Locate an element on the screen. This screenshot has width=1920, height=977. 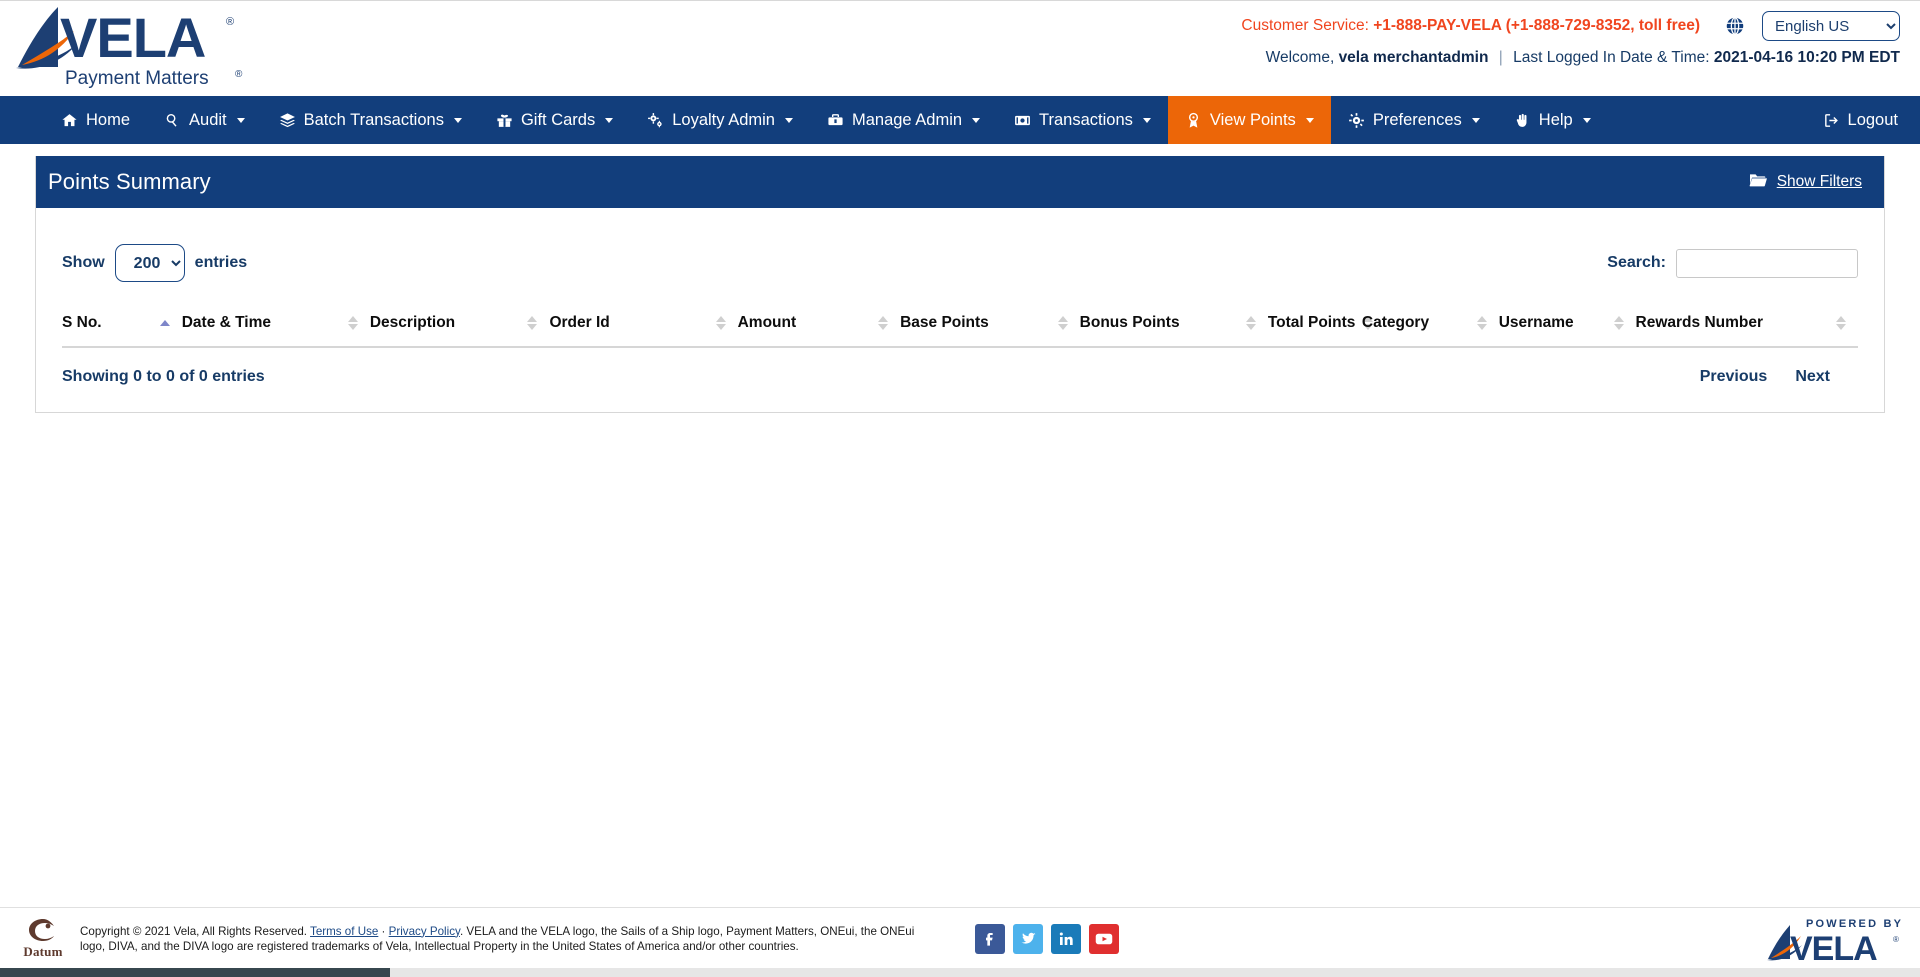
show-filters-button: Show Filters is located at coordinates (1805, 182).